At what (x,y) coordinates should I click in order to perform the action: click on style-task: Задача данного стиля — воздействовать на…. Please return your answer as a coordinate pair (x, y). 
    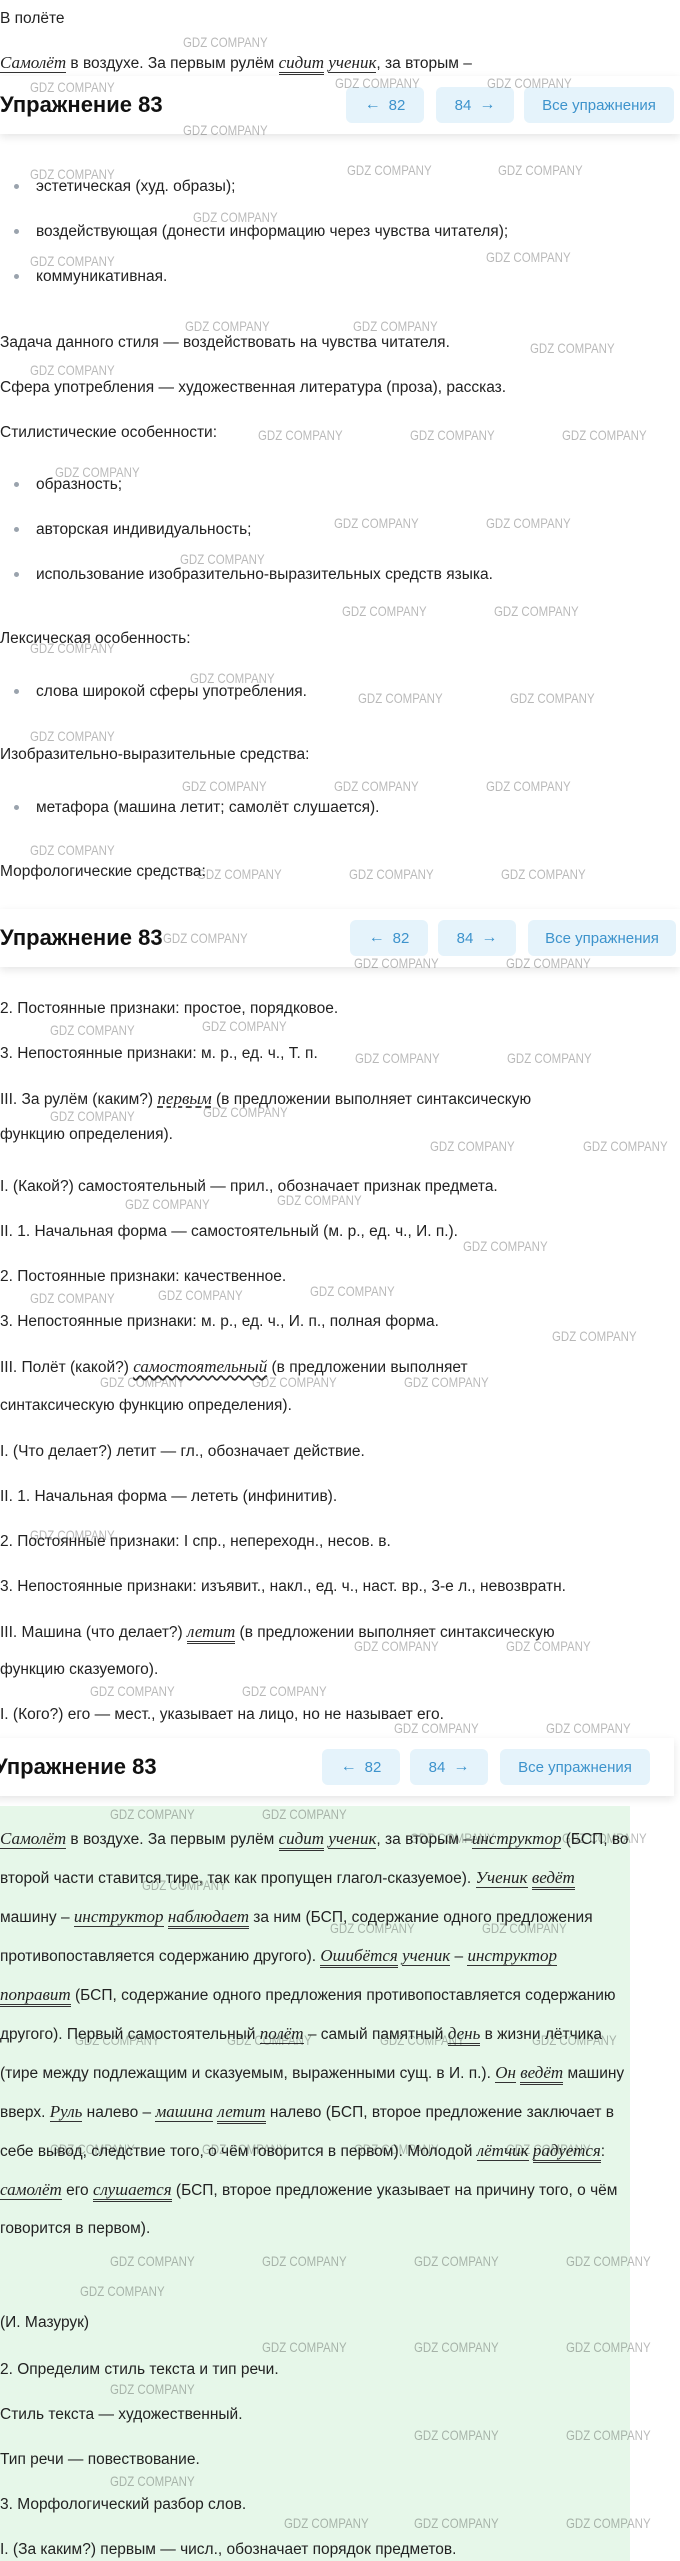
    Looking at the image, I should click on (225, 342).